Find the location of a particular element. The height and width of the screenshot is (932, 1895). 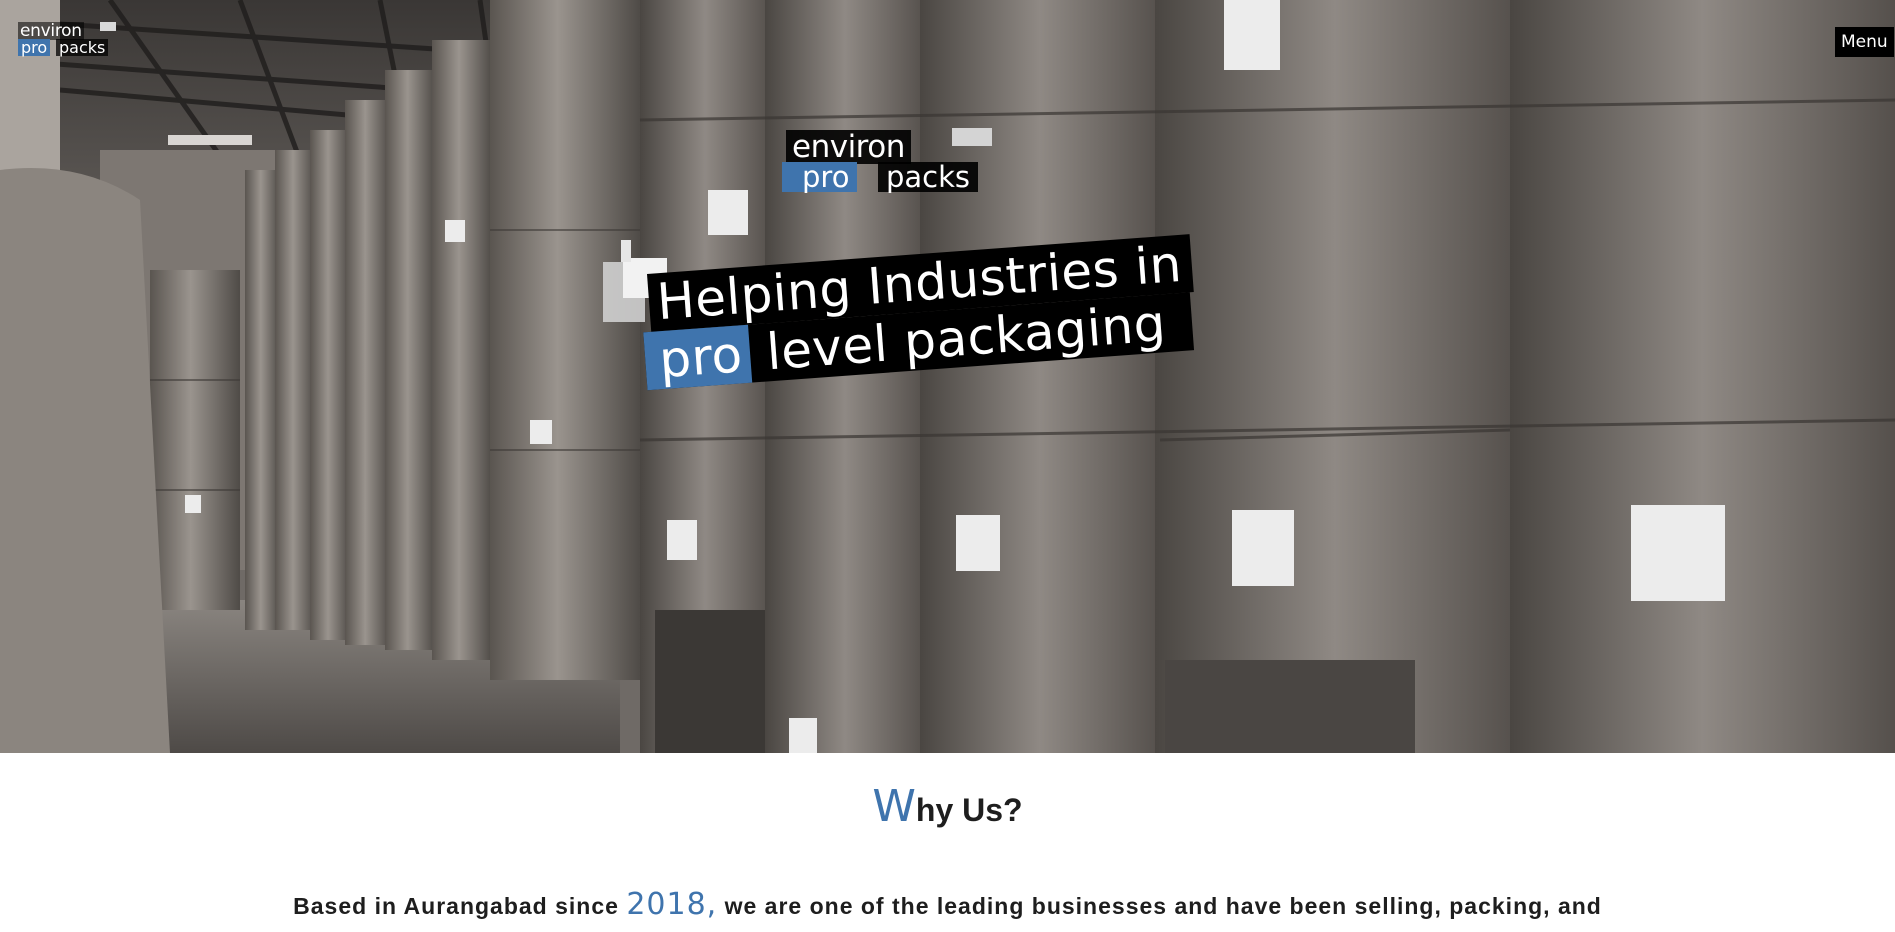

why-us-heading-initial: W is located at coordinates (894, 806).